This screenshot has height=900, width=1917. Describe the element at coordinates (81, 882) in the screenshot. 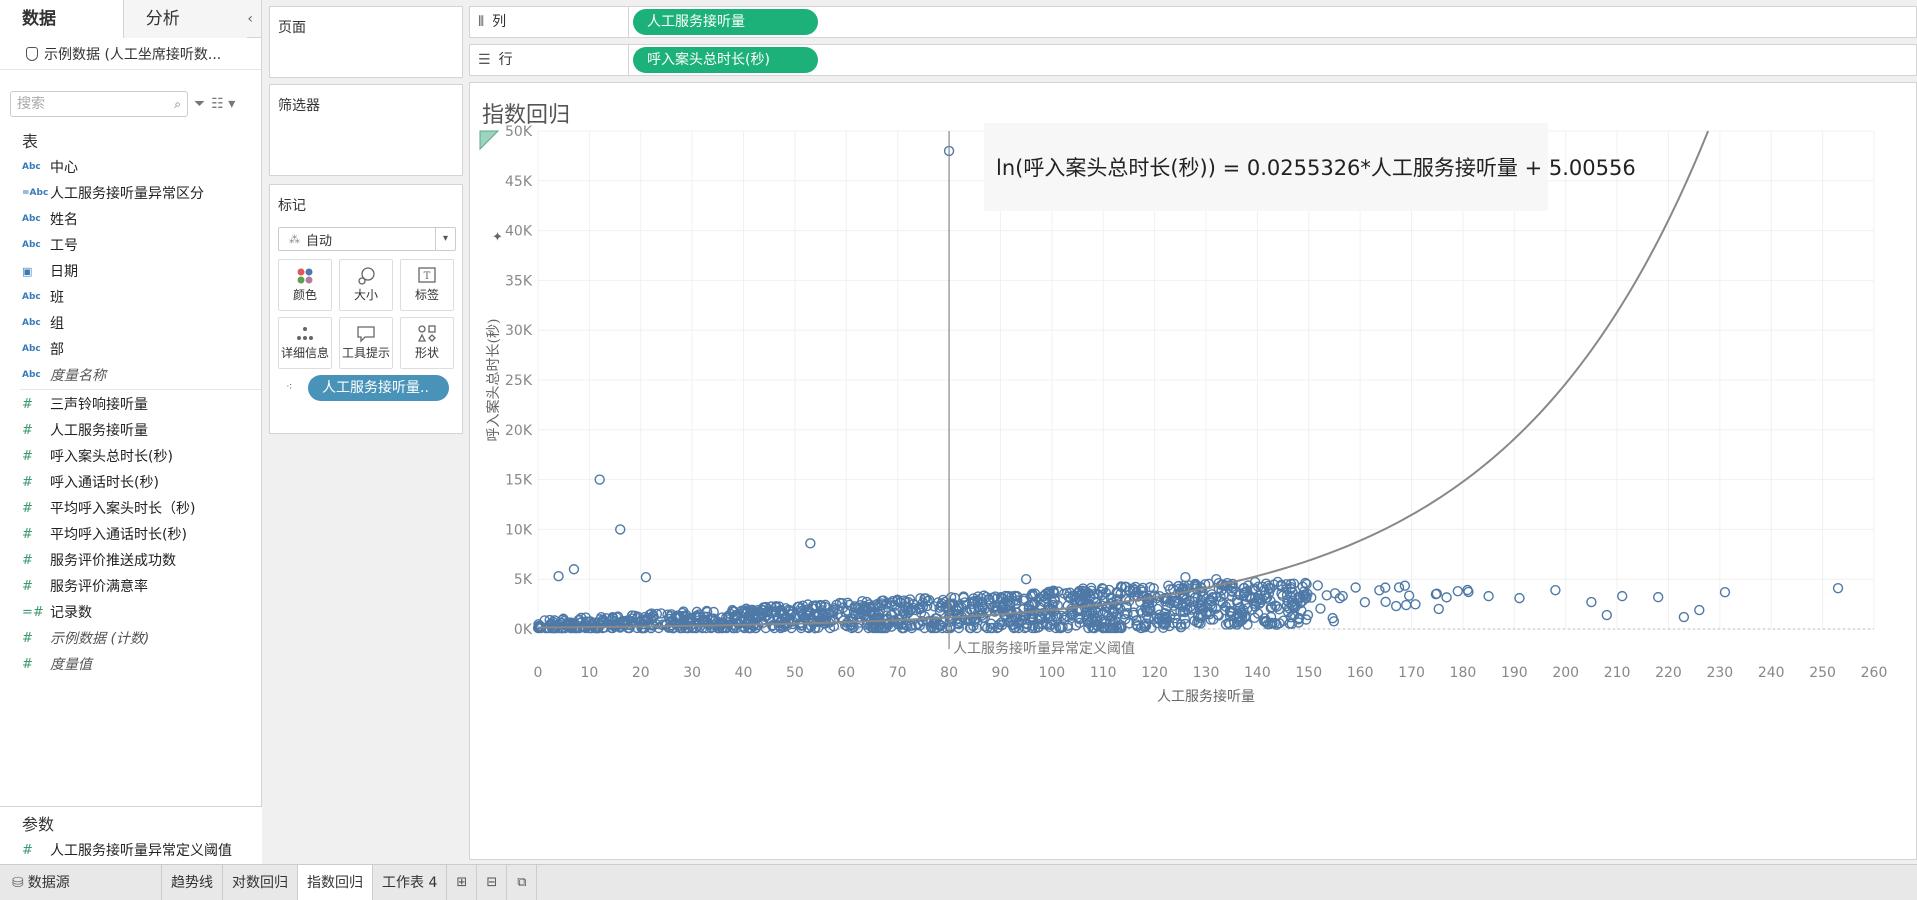

I see `datasource-tab: ⛁ 数据源` at that location.